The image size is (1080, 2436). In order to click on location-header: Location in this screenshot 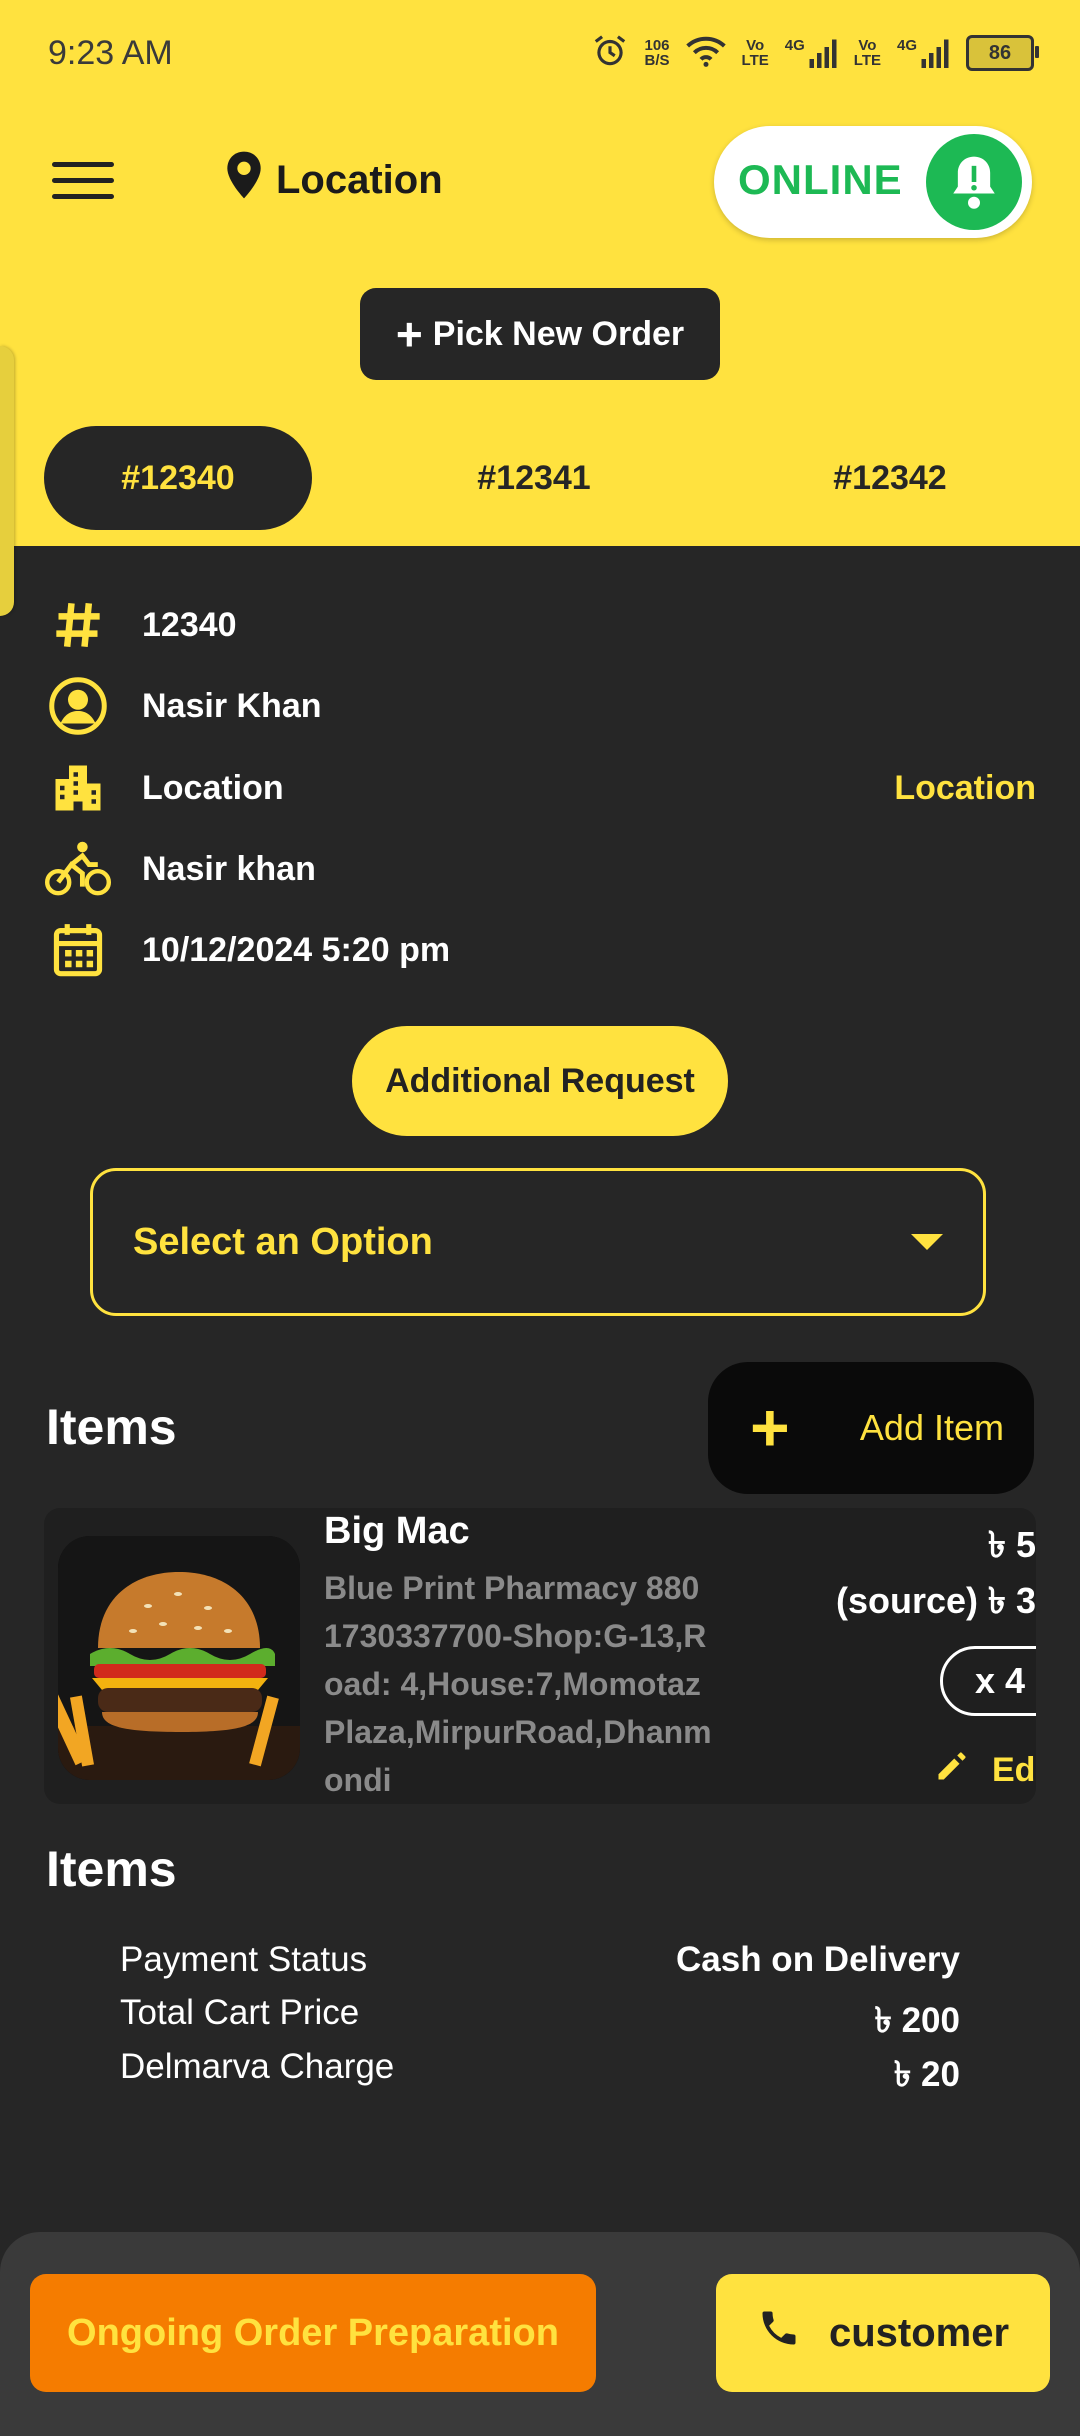, I will do `click(333, 180)`.